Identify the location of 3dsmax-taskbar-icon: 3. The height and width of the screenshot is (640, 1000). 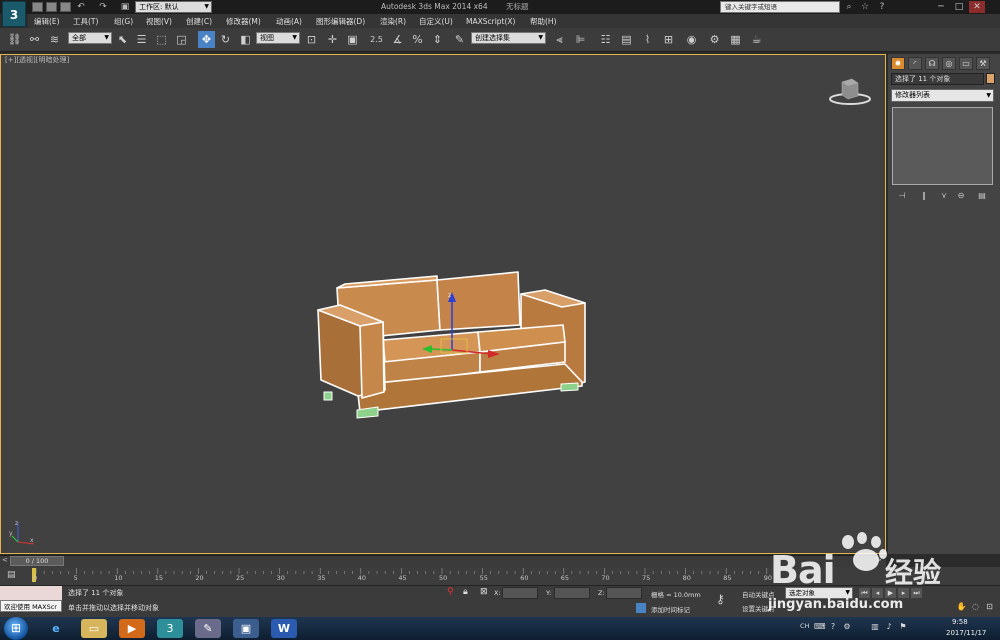
(170, 628).